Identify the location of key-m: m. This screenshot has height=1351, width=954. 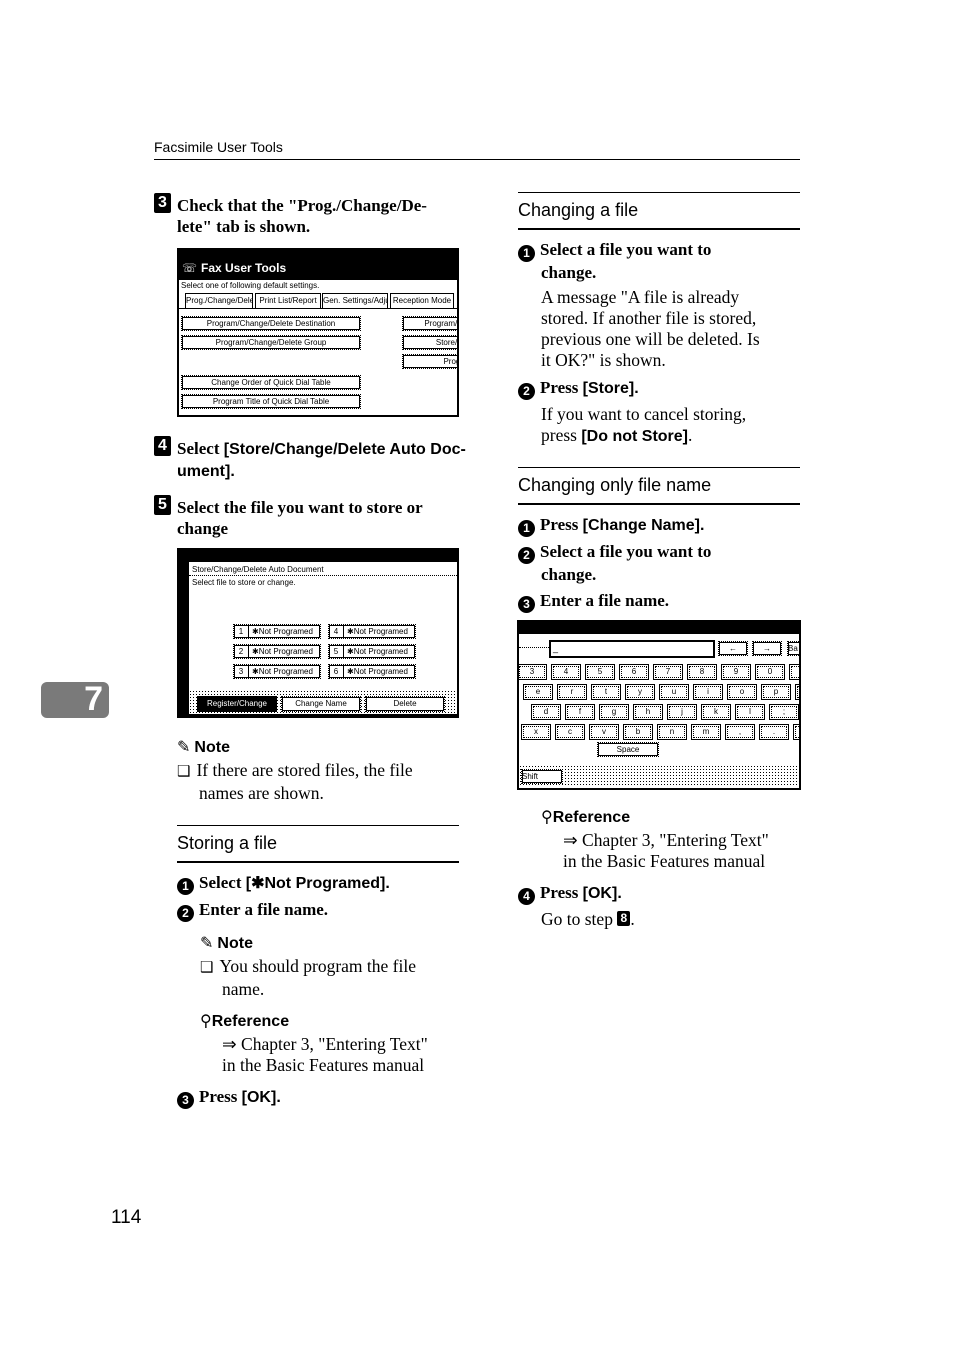
(706, 732).